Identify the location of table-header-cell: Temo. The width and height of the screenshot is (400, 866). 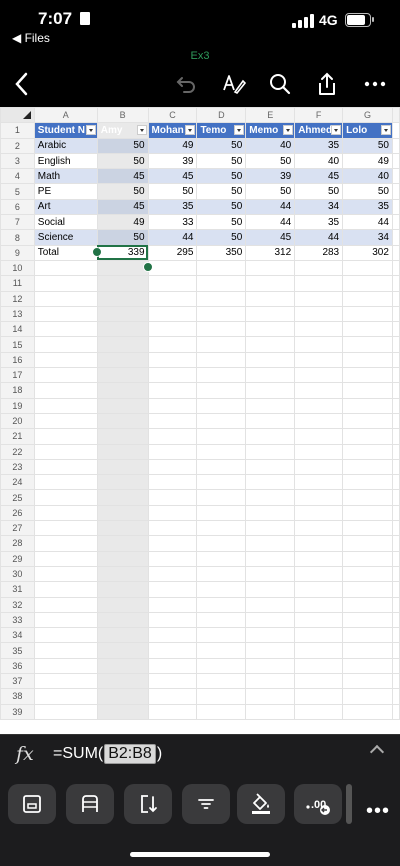
(221, 130).